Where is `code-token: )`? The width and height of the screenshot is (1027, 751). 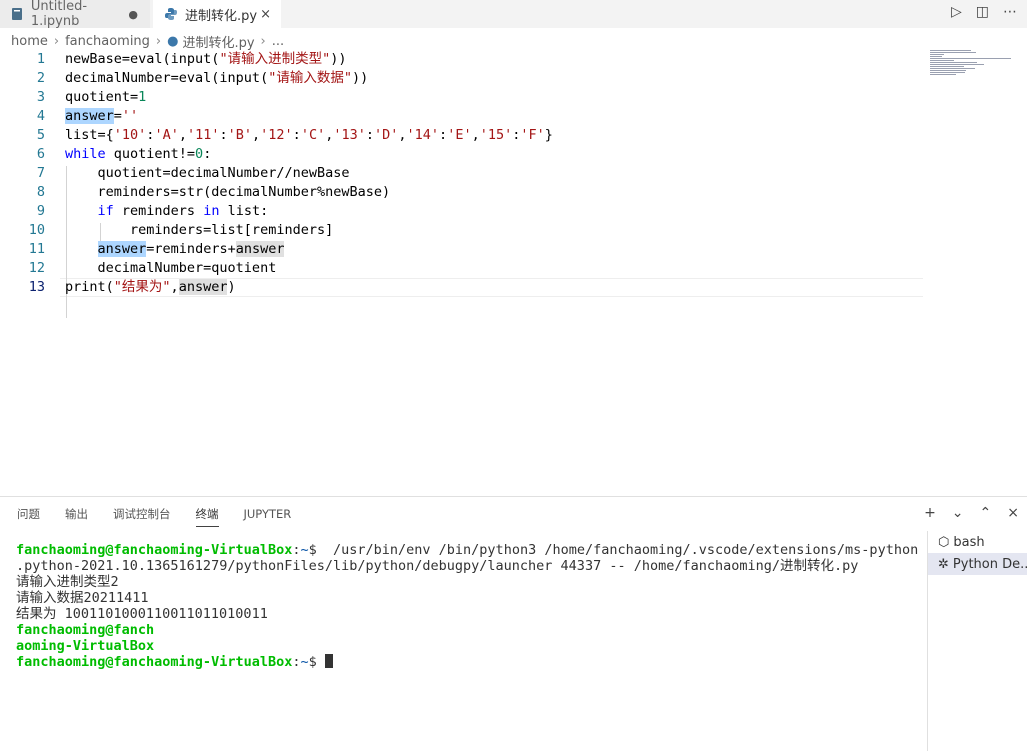
code-token: ) is located at coordinates (231, 287).